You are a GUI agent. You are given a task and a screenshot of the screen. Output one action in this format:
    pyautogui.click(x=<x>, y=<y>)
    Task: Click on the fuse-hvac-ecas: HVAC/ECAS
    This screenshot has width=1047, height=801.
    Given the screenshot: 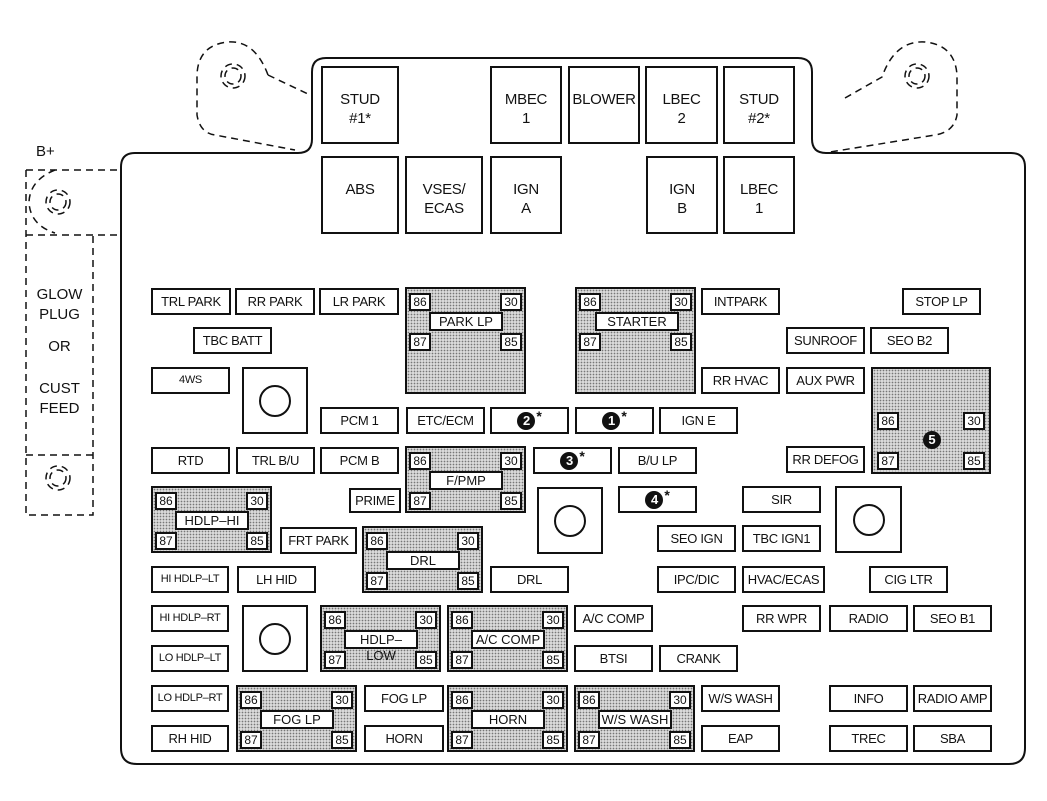 What is the action you would take?
    pyautogui.click(x=783, y=579)
    